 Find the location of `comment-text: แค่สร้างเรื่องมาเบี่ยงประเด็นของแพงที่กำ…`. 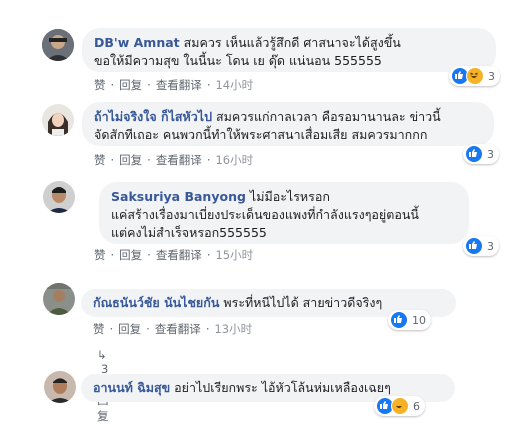

comment-text: แค่สร้างเรื่องมาเบี่ยงประเด็นของแพงที่กำ… is located at coordinates (265, 214).